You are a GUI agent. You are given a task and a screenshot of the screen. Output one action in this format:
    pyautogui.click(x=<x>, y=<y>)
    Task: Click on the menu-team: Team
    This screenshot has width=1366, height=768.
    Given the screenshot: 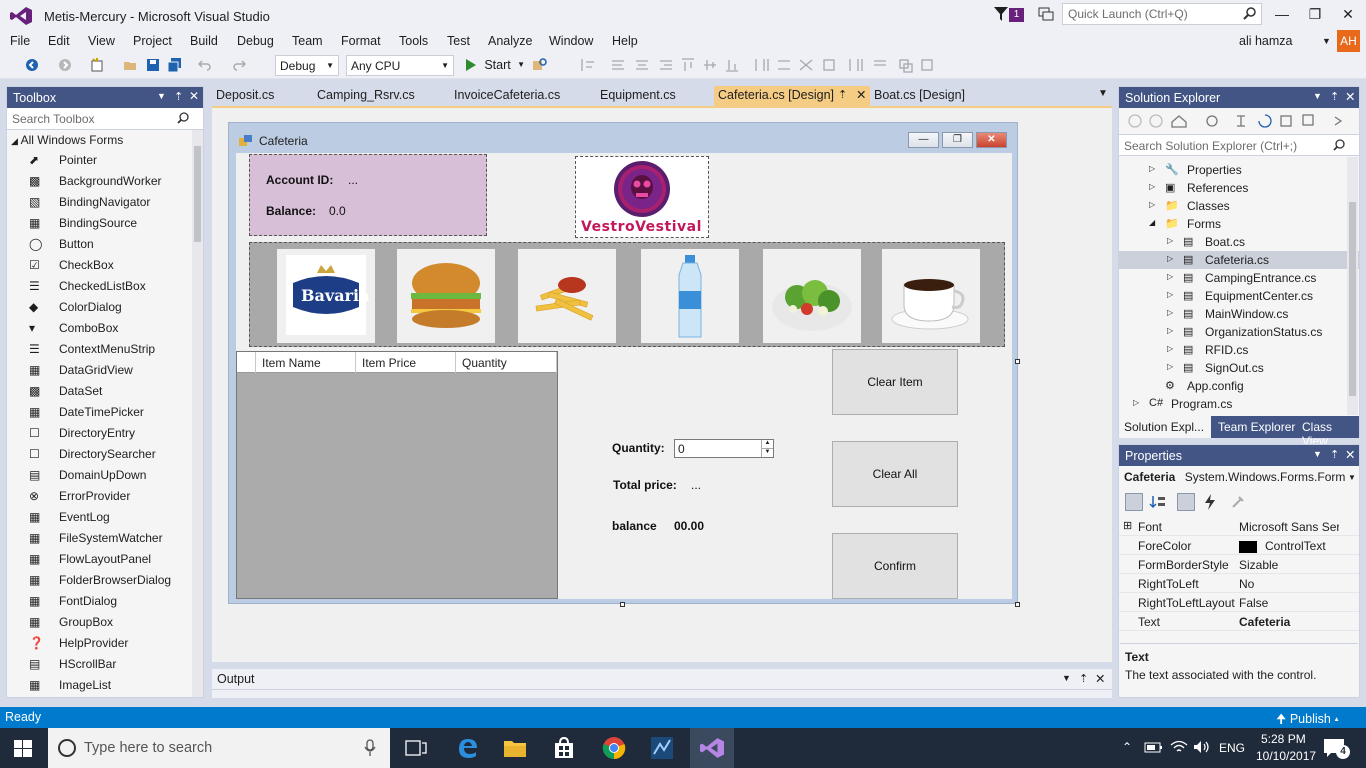 What is the action you would take?
    pyautogui.click(x=307, y=41)
    